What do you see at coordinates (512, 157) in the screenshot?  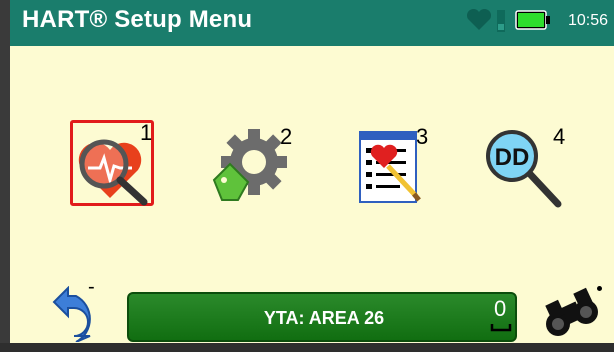 I see `svg-text: DD` at bounding box center [512, 157].